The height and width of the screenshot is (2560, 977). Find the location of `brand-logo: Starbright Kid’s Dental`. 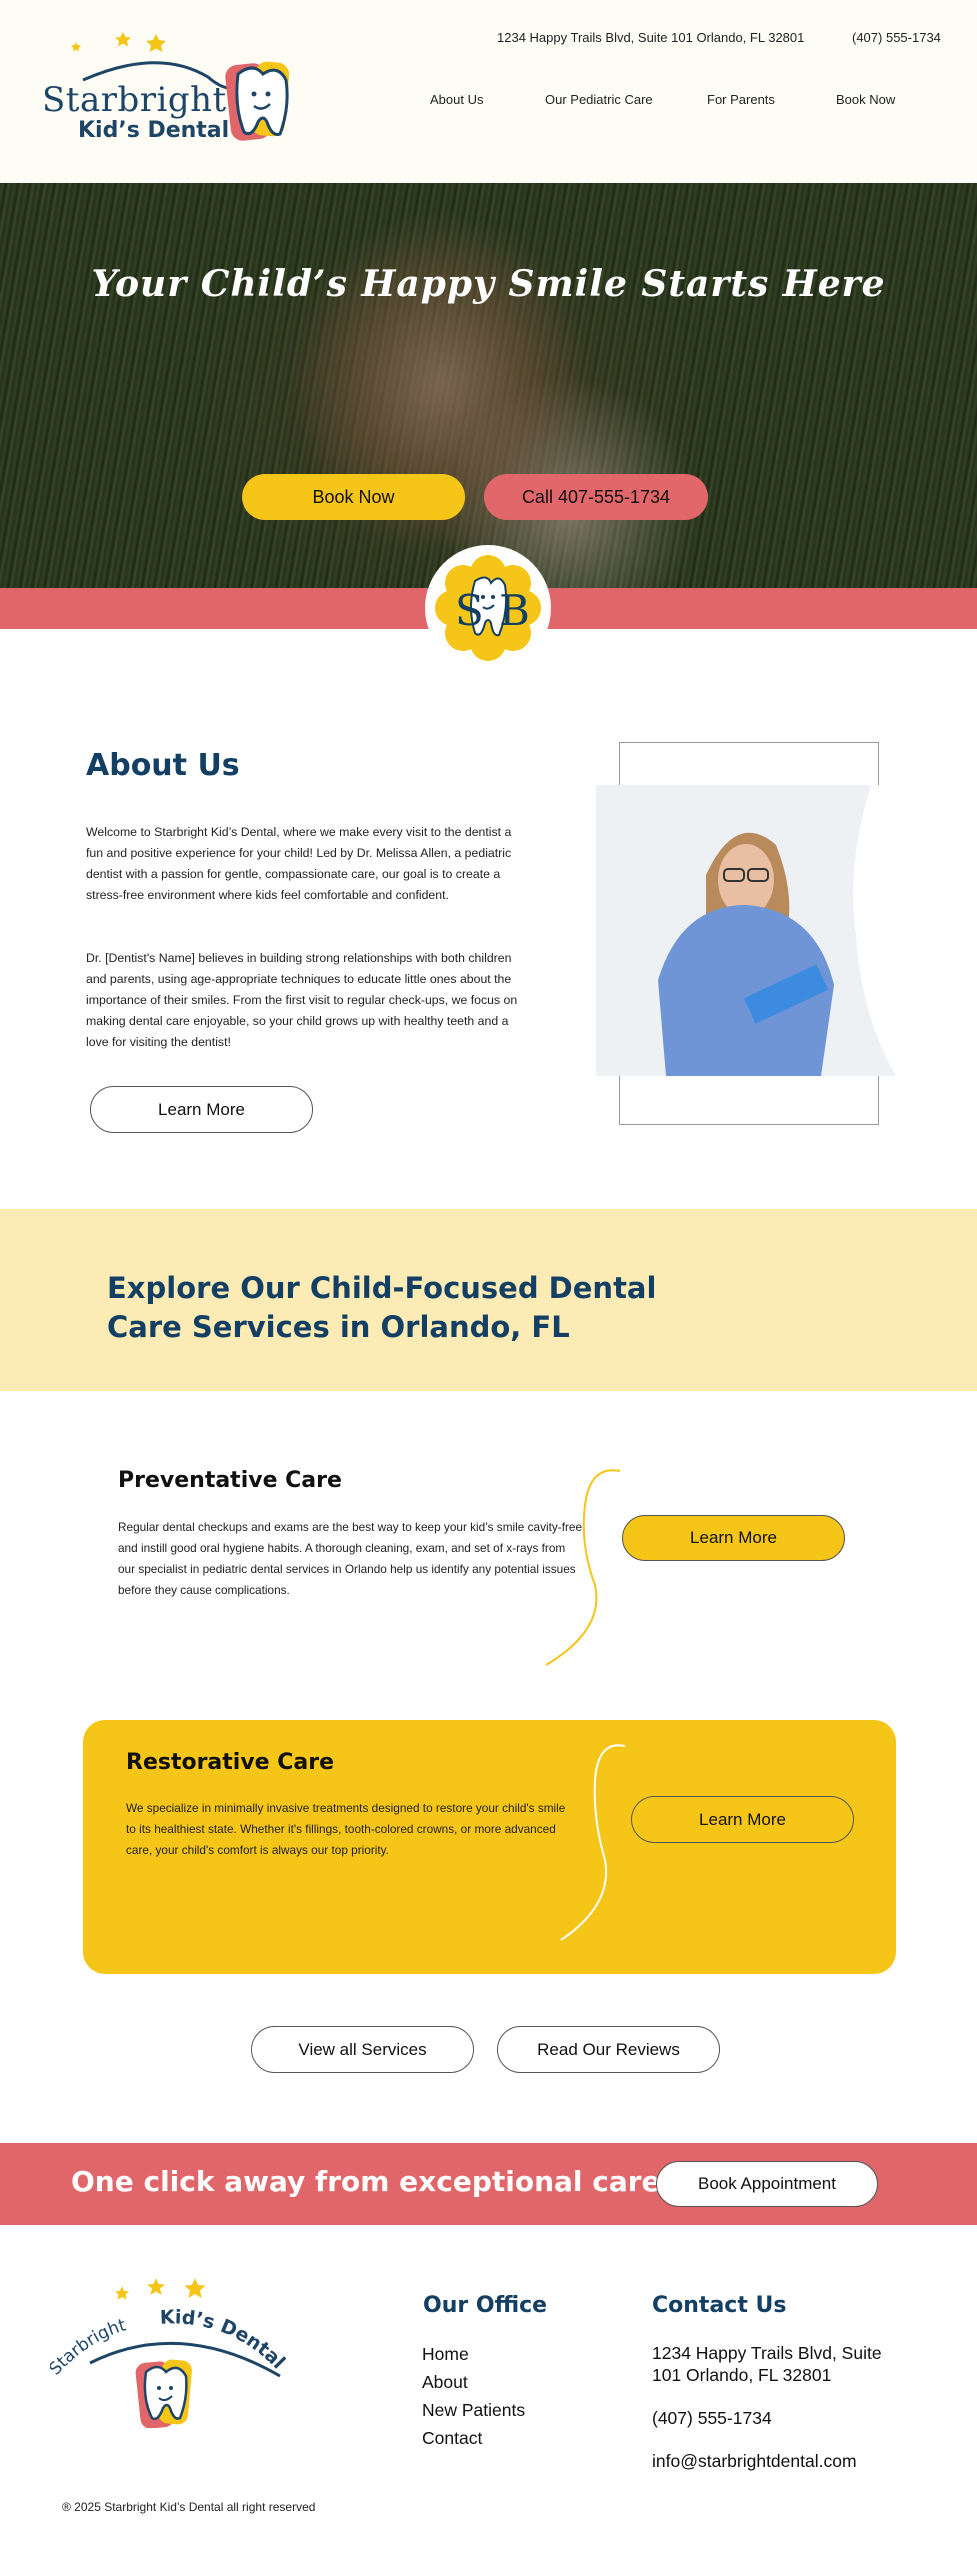

brand-logo: Starbright Kid’s Dental is located at coordinates (173, 84).